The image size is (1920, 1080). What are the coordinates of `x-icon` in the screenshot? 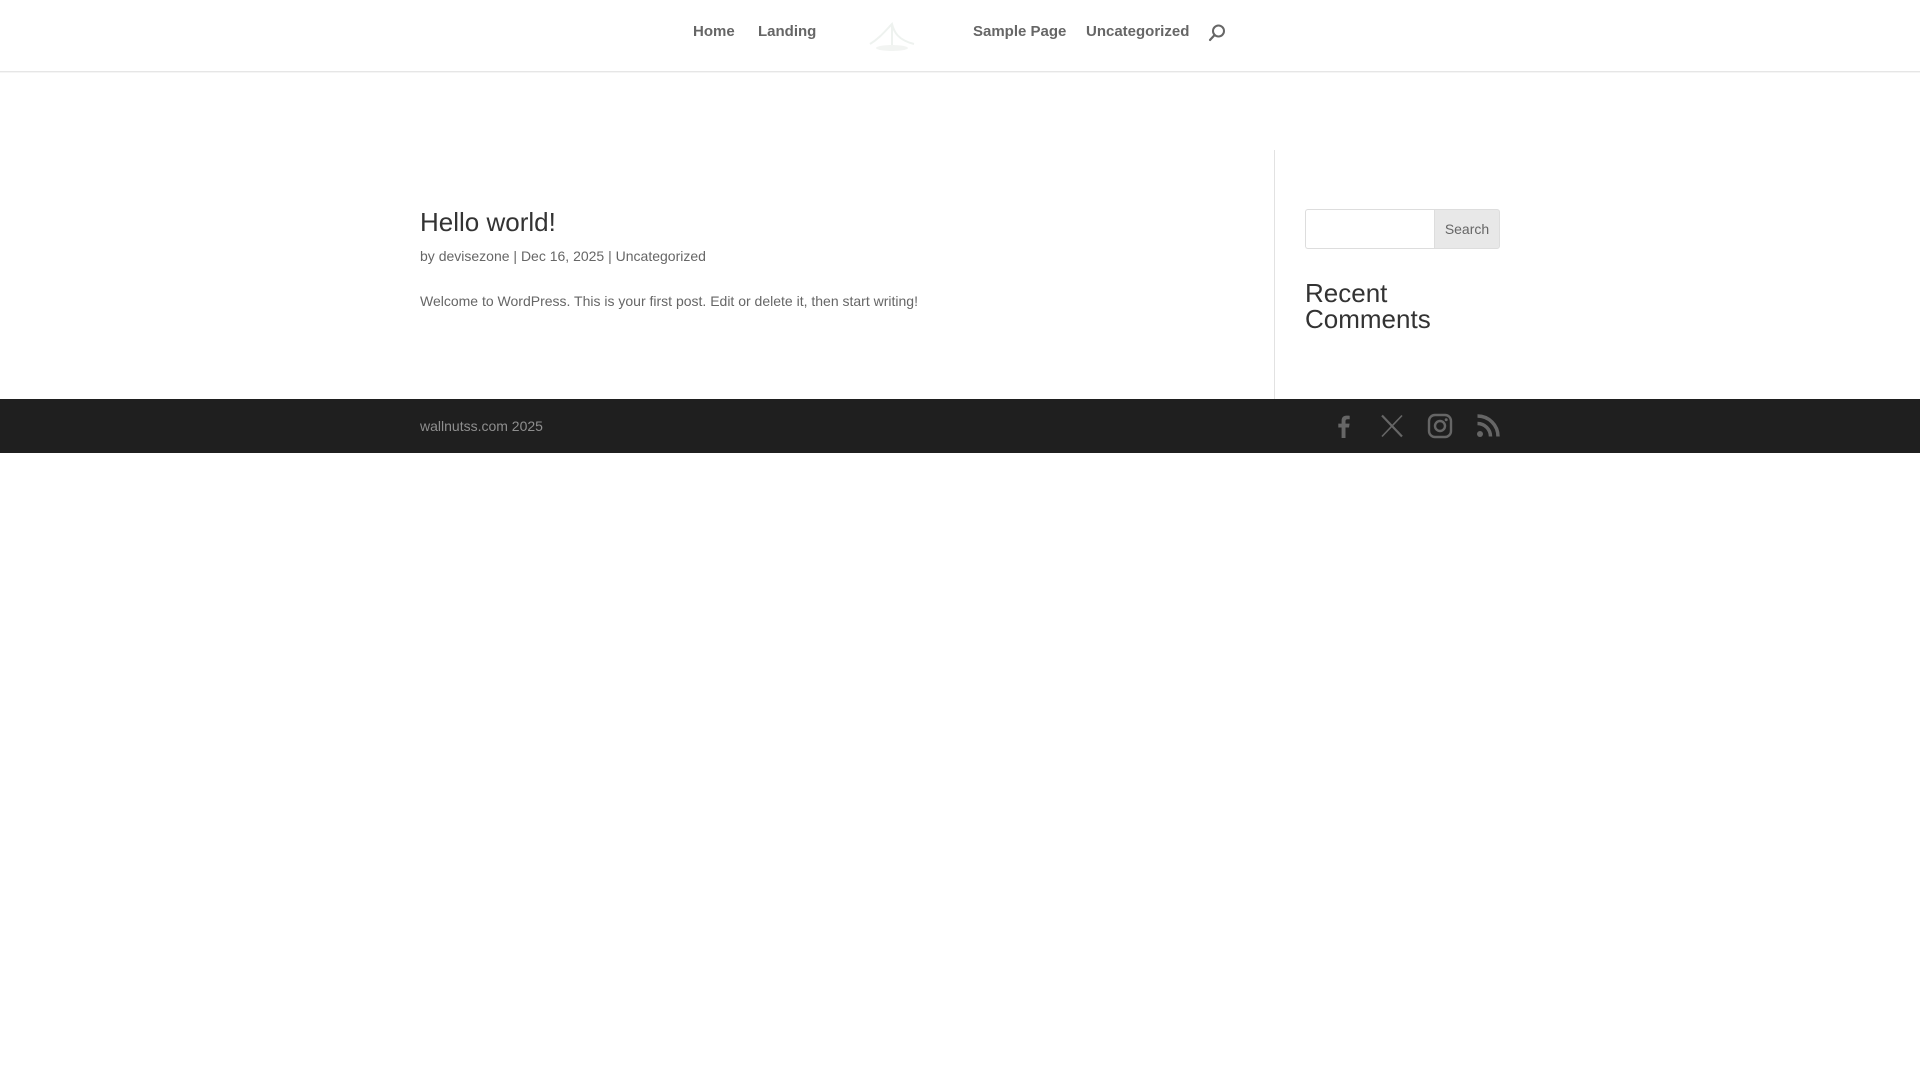 It's located at (1392, 426).